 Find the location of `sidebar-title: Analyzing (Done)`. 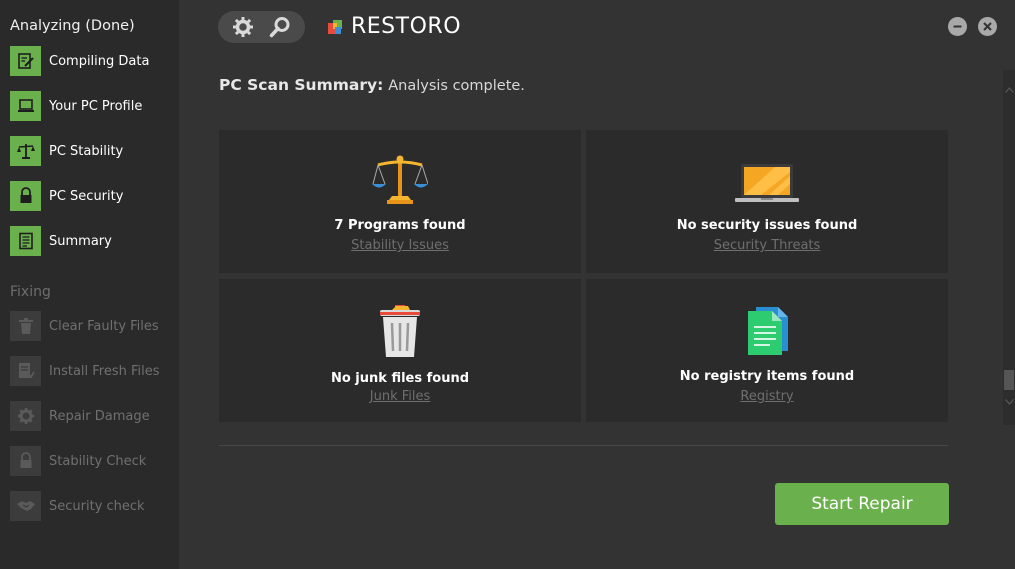

sidebar-title: Analyzing (Done) is located at coordinates (72, 26).